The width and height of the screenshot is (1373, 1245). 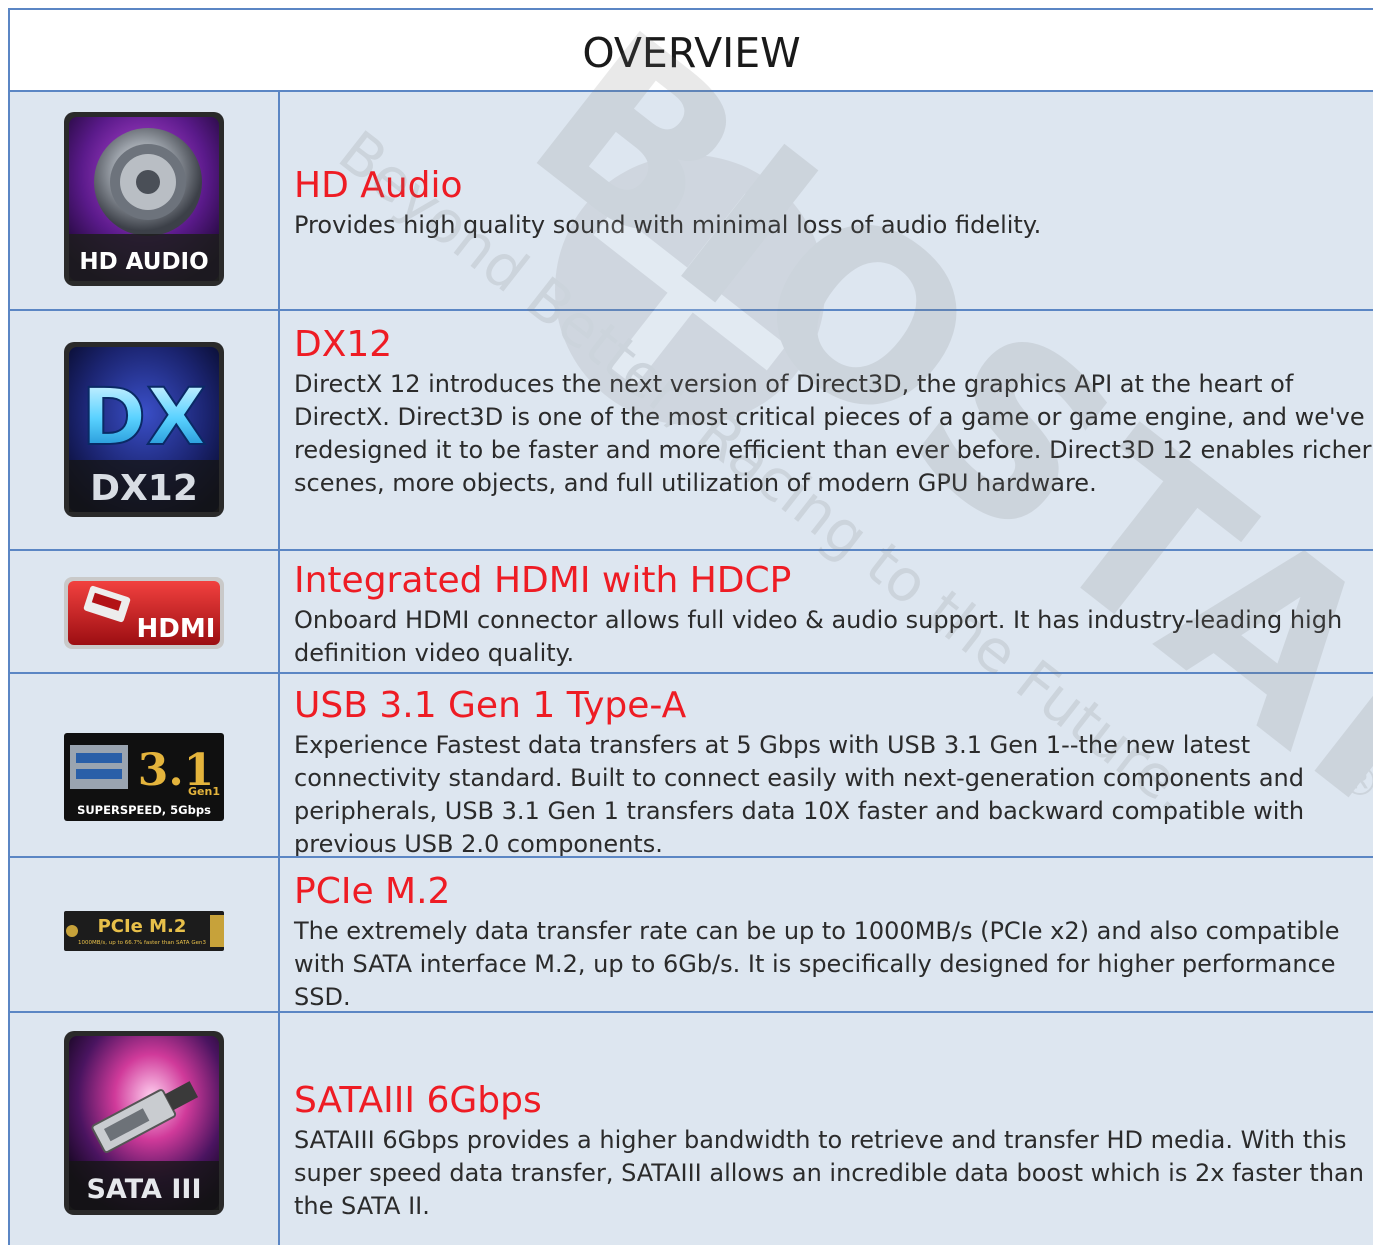 What do you see at coordinates (176, 629) in the screenshot?
I see `hdmi-icon-label: HDMI` at bounding box center [176, 629].